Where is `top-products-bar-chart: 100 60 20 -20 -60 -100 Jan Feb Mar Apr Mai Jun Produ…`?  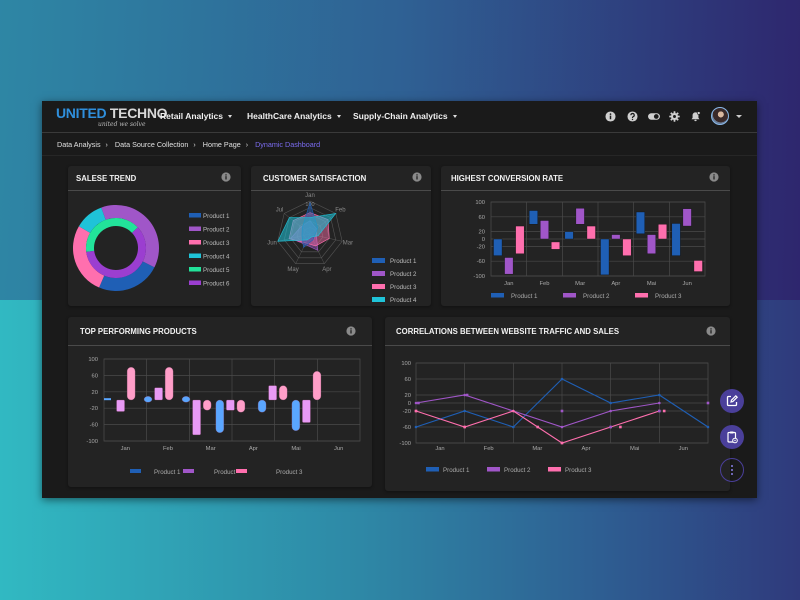 top-products-bar-chart: 100 60 20 -20 -60 -100 Jan Feb Mar Apr Mai Jun Produ… is located at coordinates (223, 416).